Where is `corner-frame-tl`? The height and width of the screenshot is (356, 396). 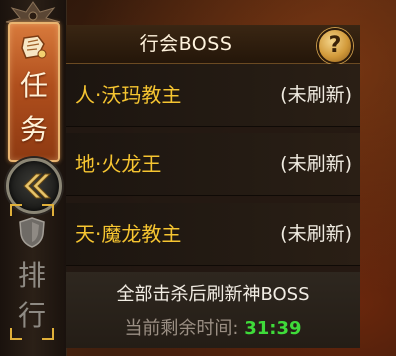 corner-frame-tl is located at coordinates (16, 210).